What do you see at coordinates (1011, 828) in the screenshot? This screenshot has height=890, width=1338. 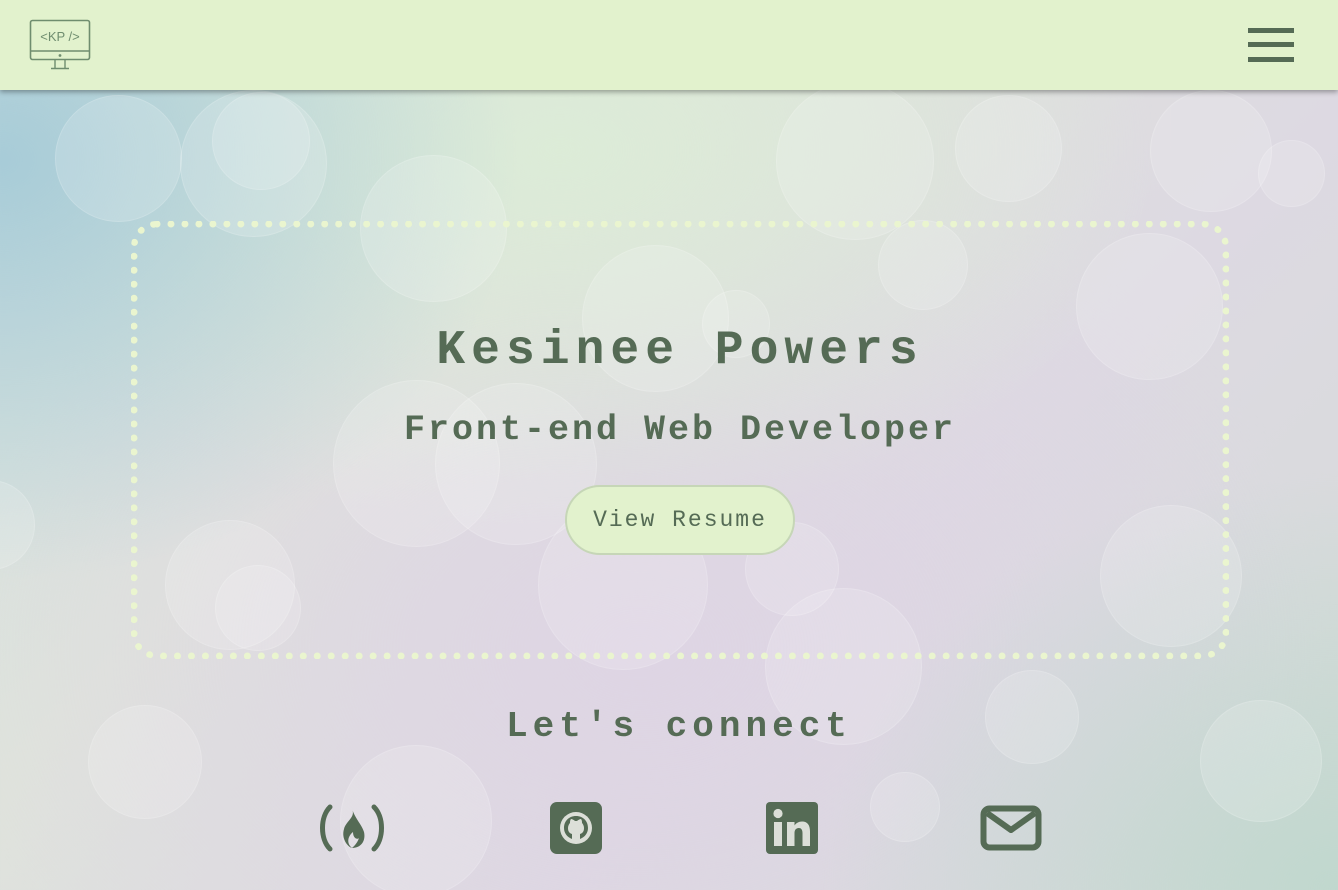 I see `envelope-icon` at bounding box center [1011, 828].